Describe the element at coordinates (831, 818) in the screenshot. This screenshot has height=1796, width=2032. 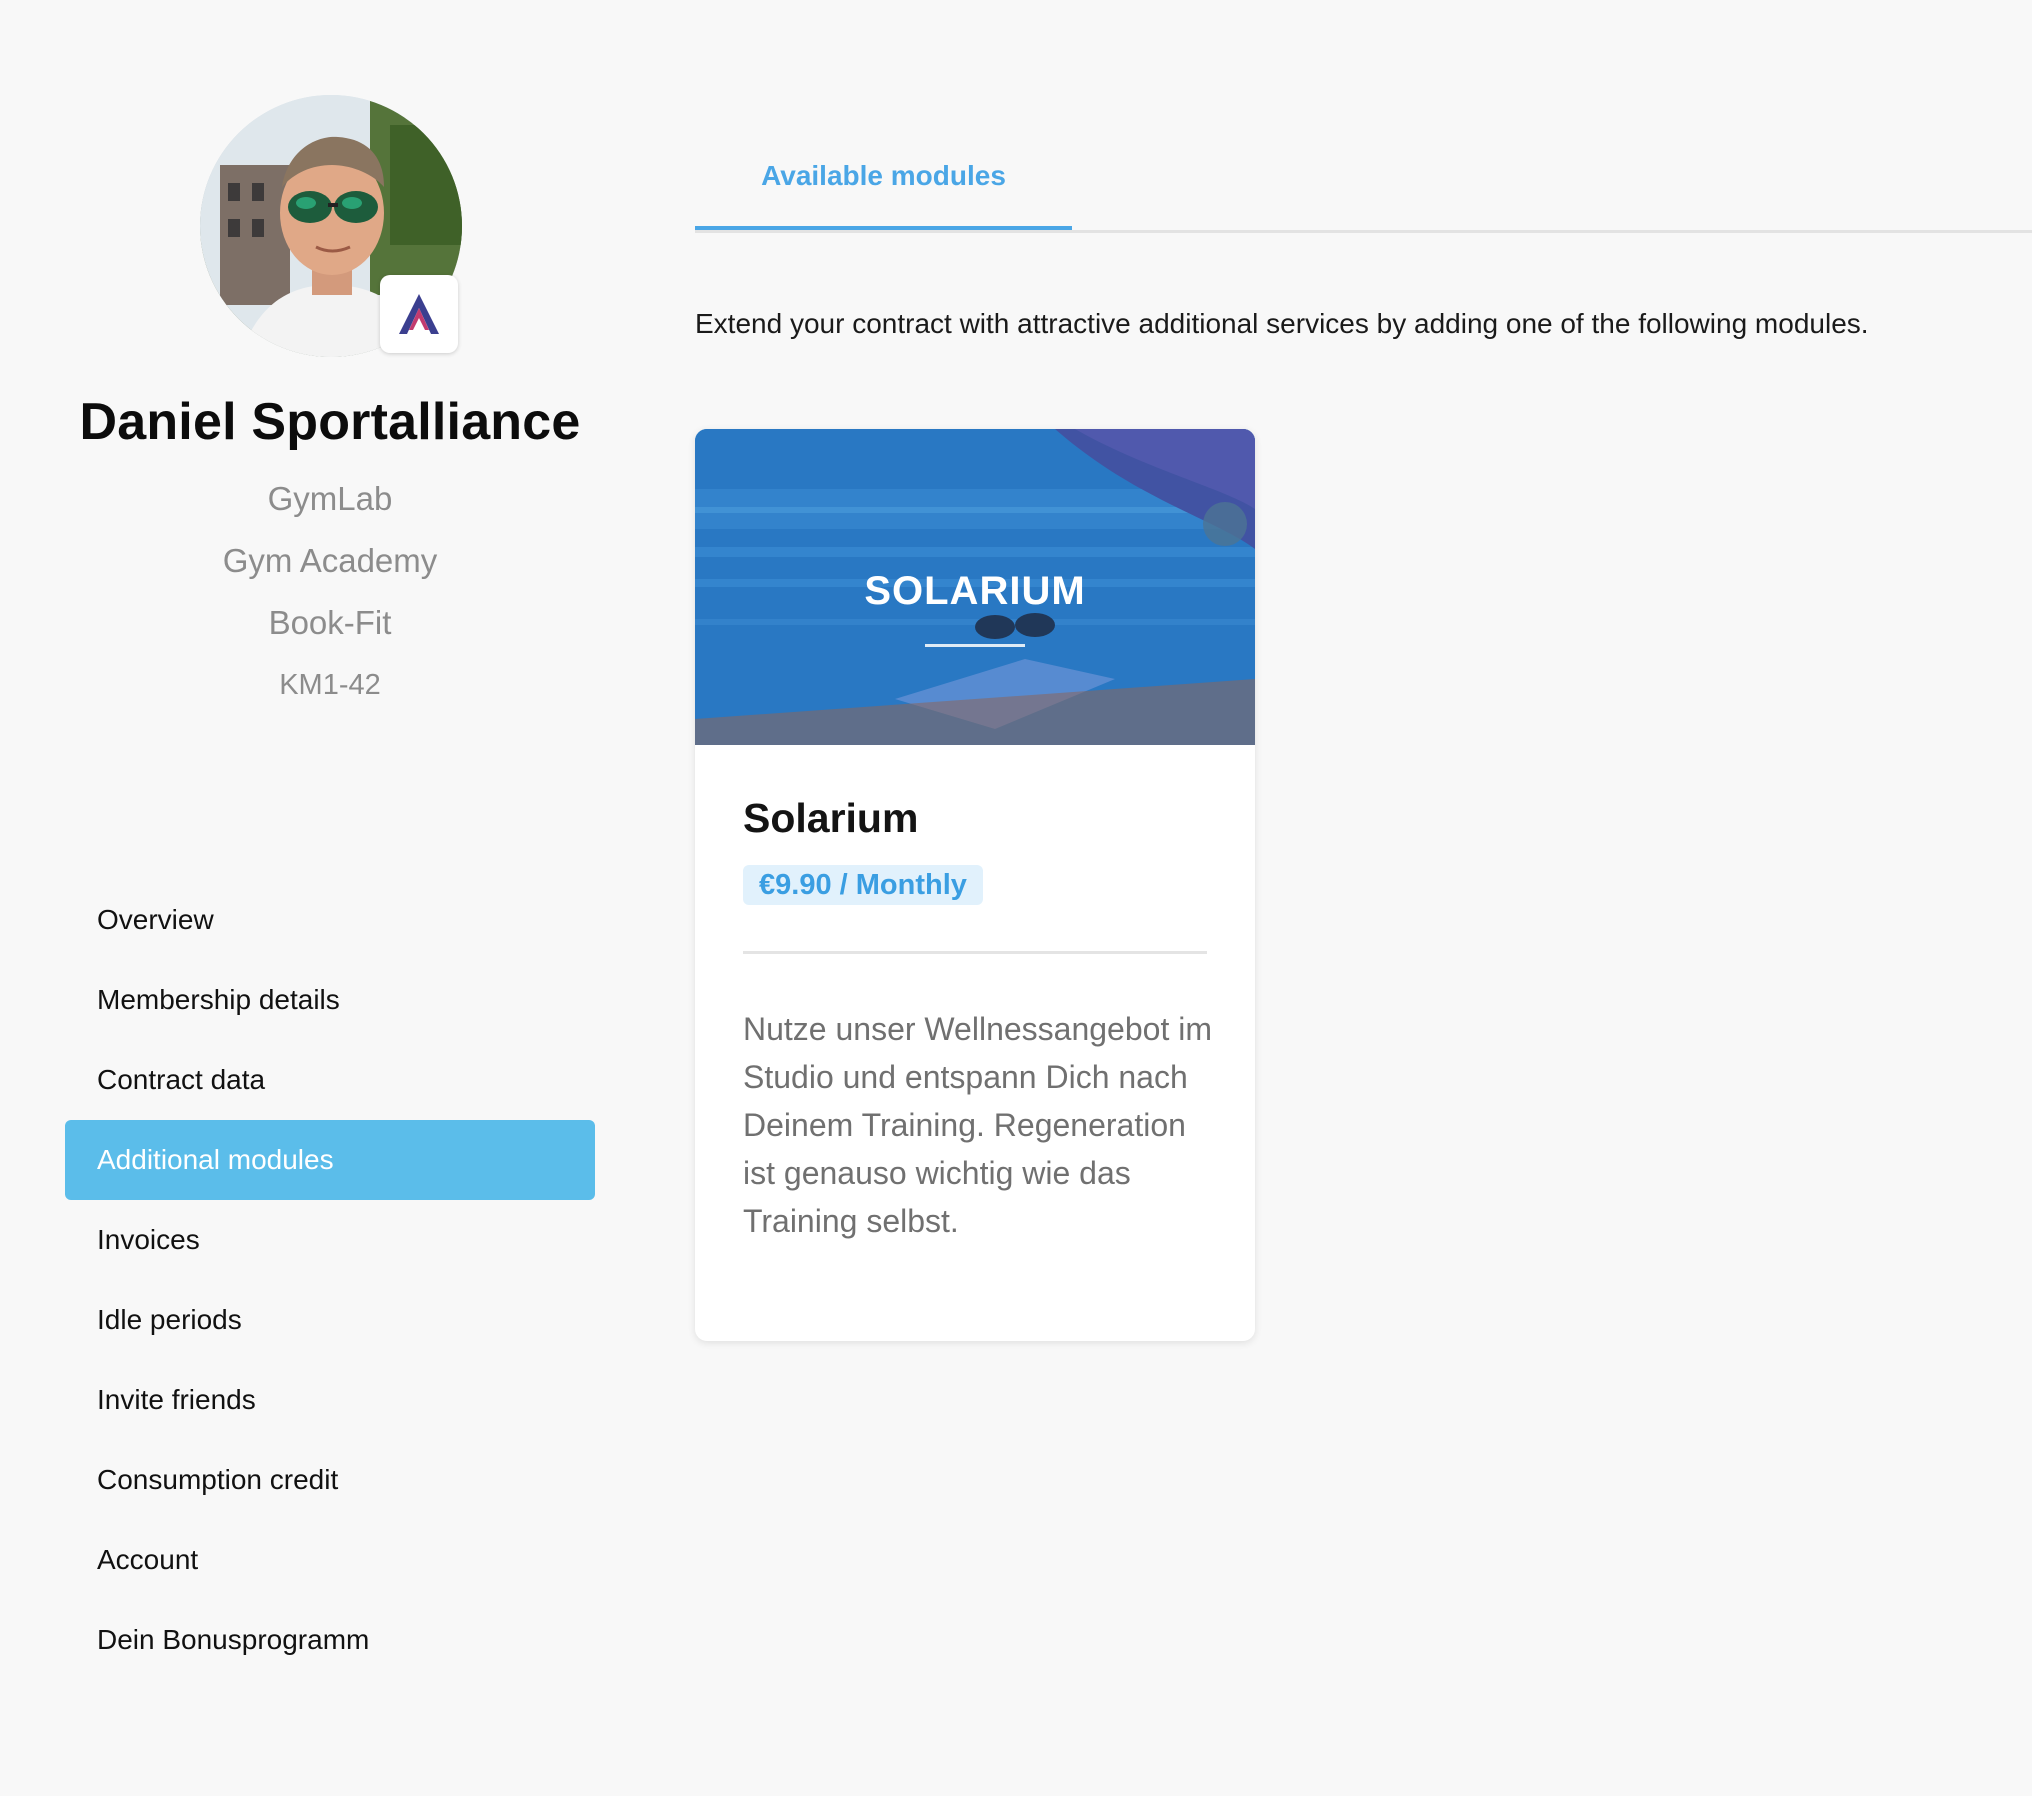
I see `module-title: Solarium` at that location.